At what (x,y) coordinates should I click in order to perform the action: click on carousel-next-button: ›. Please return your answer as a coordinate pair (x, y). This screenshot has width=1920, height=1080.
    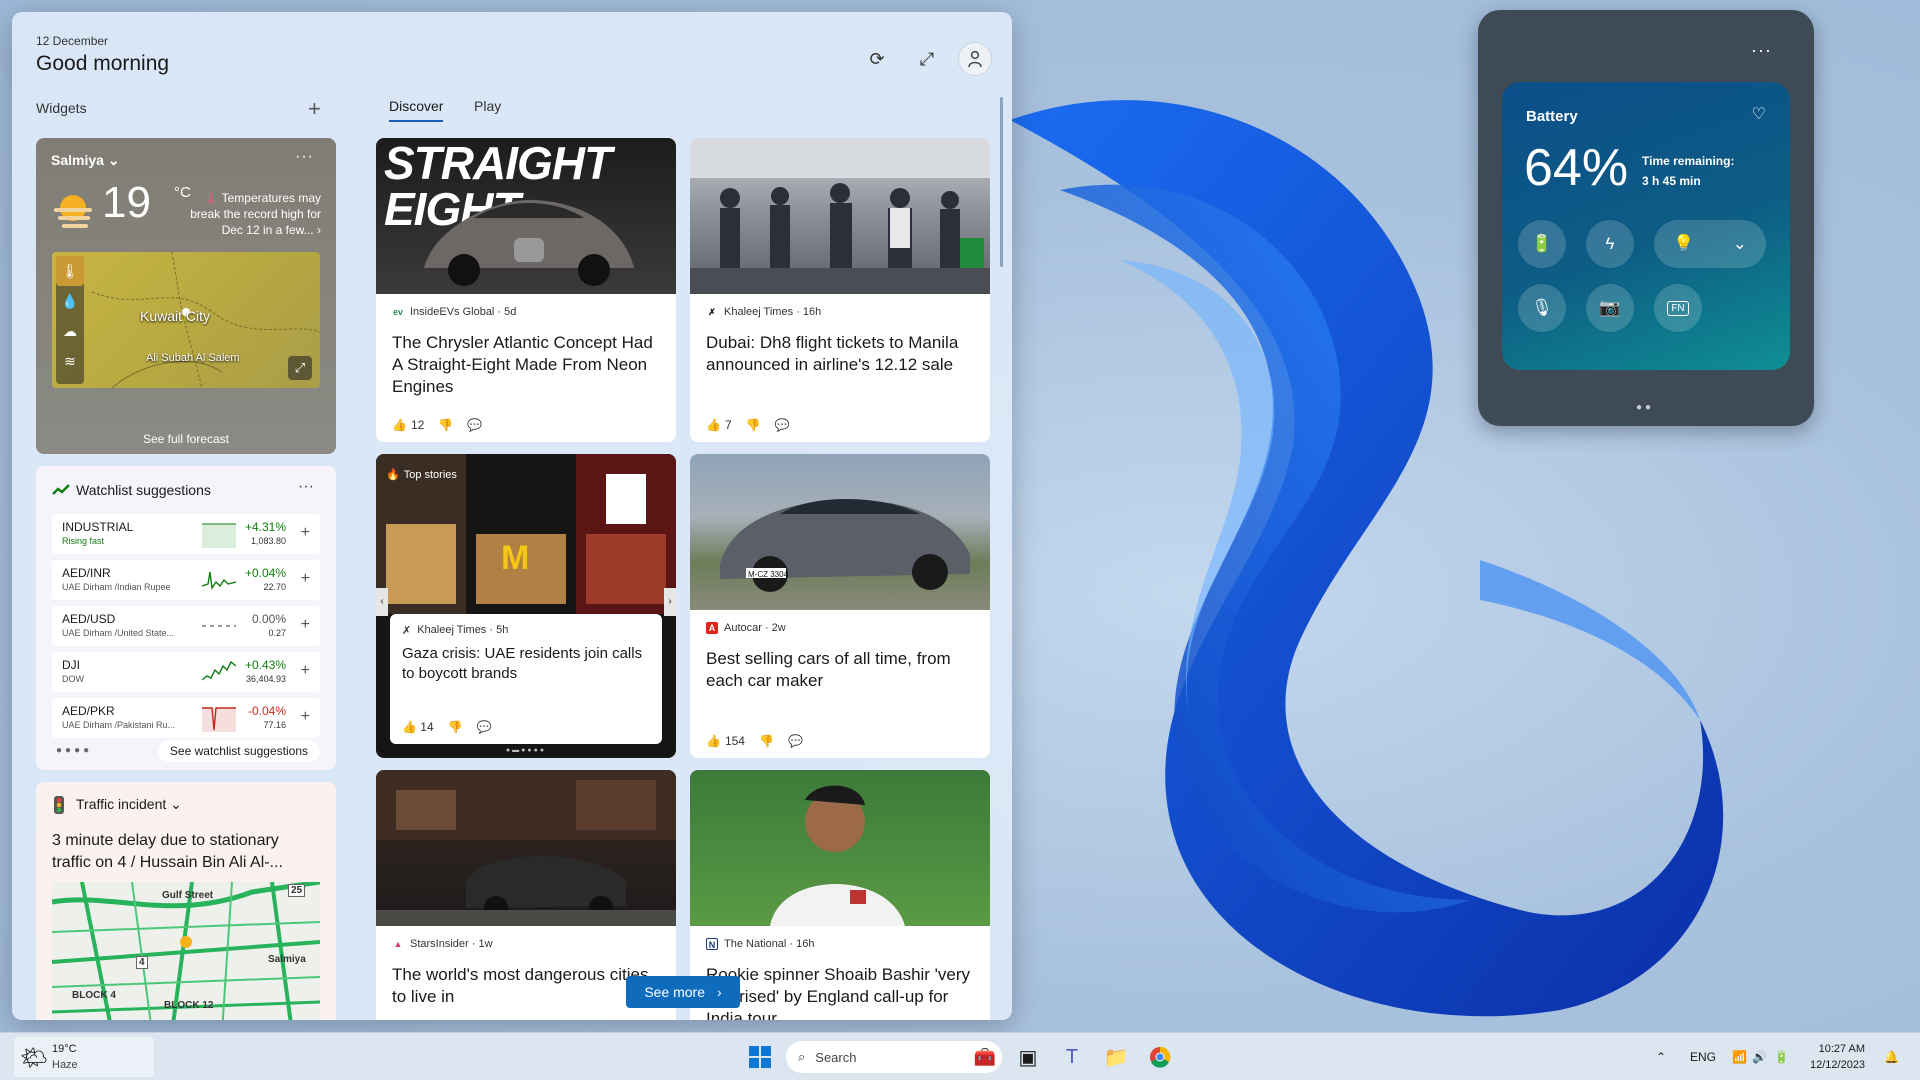
    Looking at the image, I should click on (670, 602).